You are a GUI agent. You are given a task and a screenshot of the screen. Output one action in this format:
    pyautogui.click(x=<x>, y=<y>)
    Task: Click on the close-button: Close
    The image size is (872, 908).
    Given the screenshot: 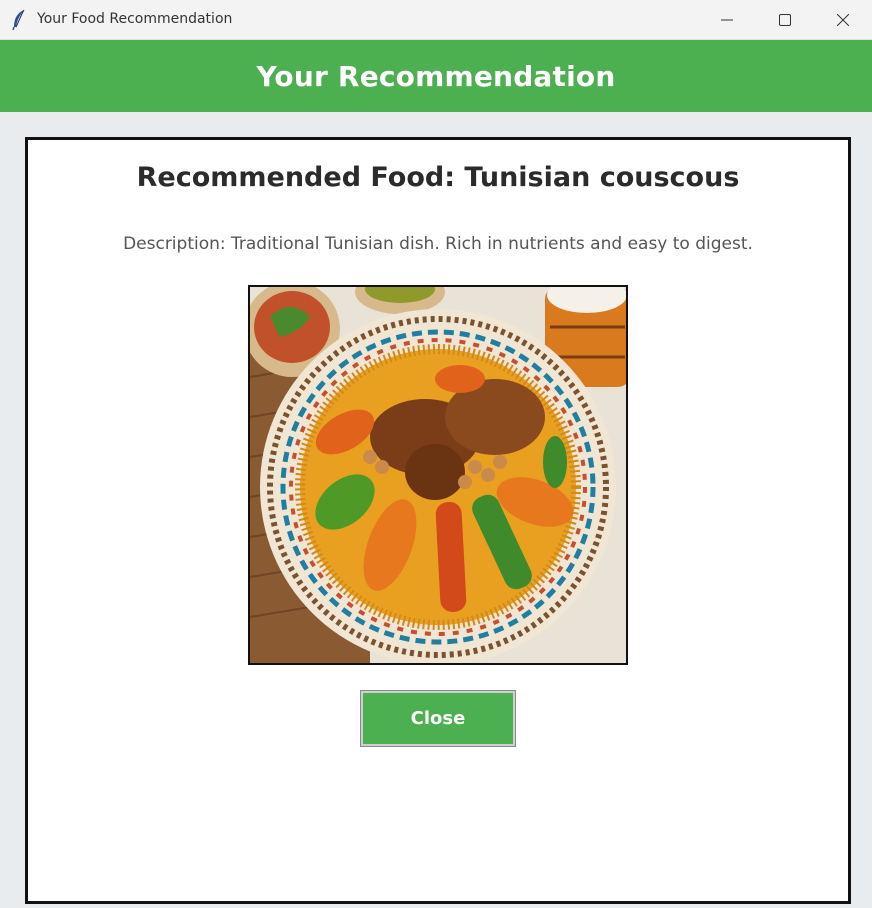 What is the action you would take?
    pyautogui.click(x=438, y=718)
    